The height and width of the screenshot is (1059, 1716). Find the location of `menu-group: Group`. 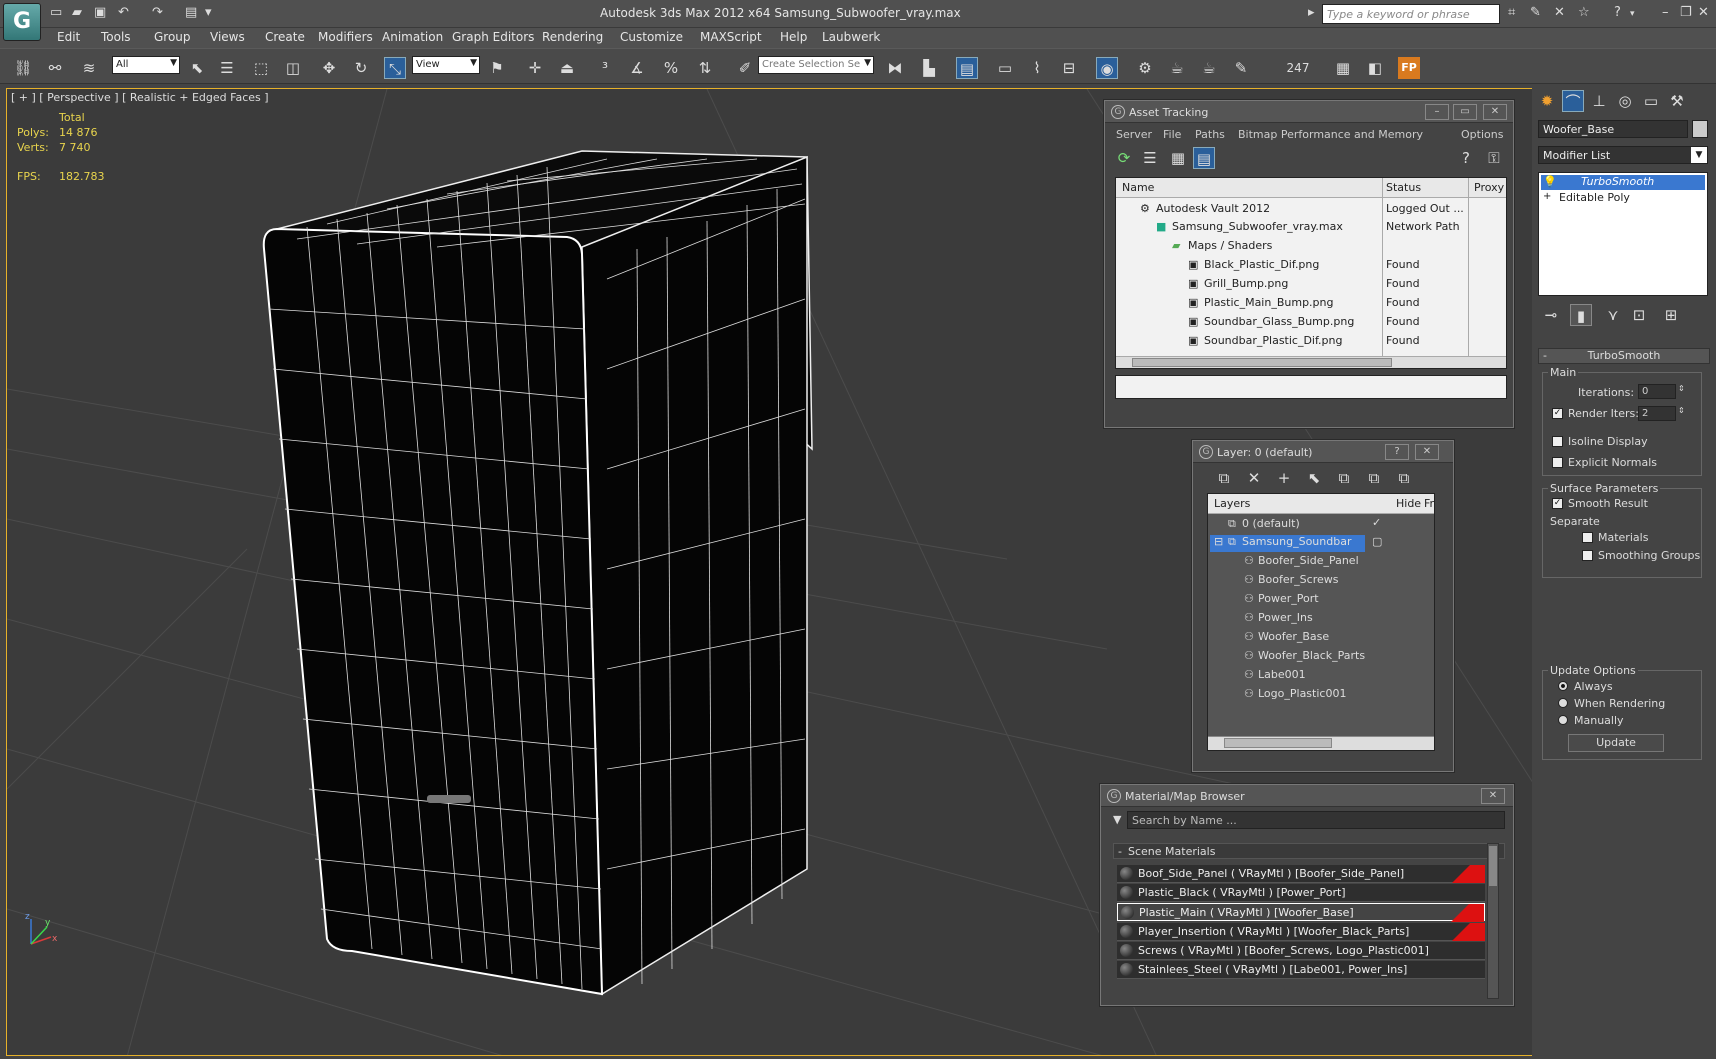

menu-group: Group is located at coordinates (172, 37).